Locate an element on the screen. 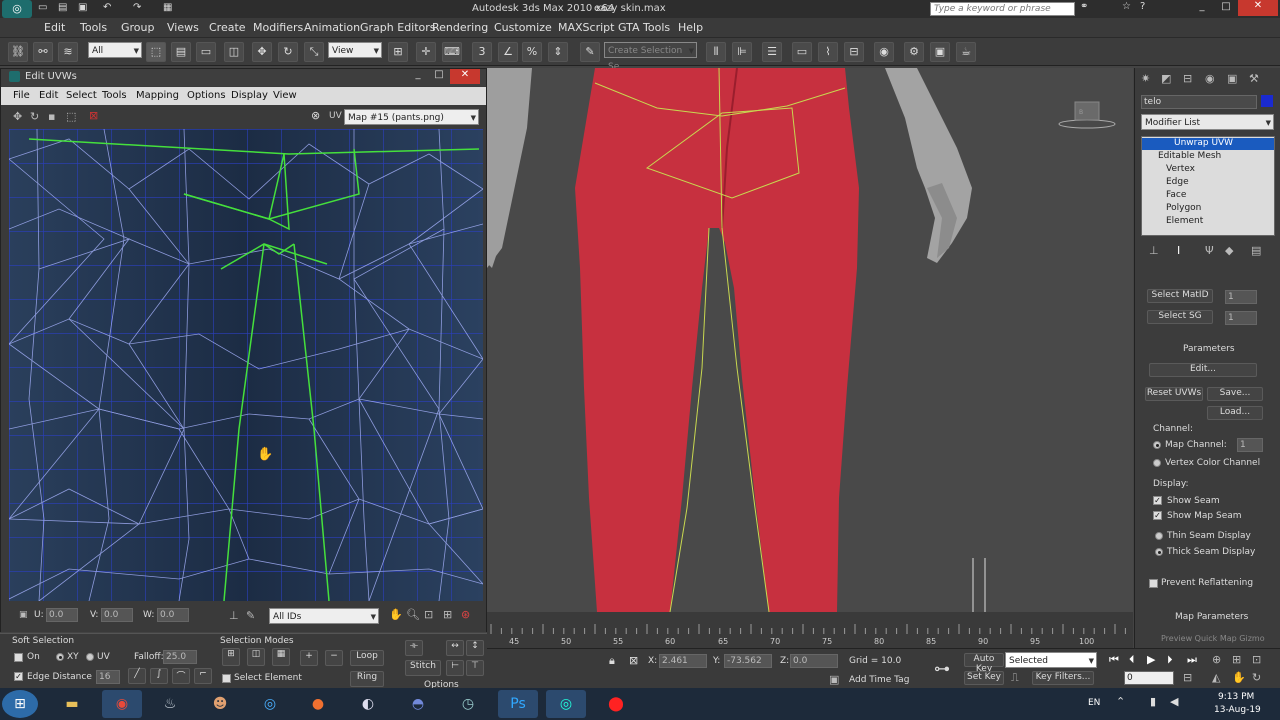 The image size is (1280, 720). absolute-mode-icon: ⊠ is located at coordinates (633, 660).